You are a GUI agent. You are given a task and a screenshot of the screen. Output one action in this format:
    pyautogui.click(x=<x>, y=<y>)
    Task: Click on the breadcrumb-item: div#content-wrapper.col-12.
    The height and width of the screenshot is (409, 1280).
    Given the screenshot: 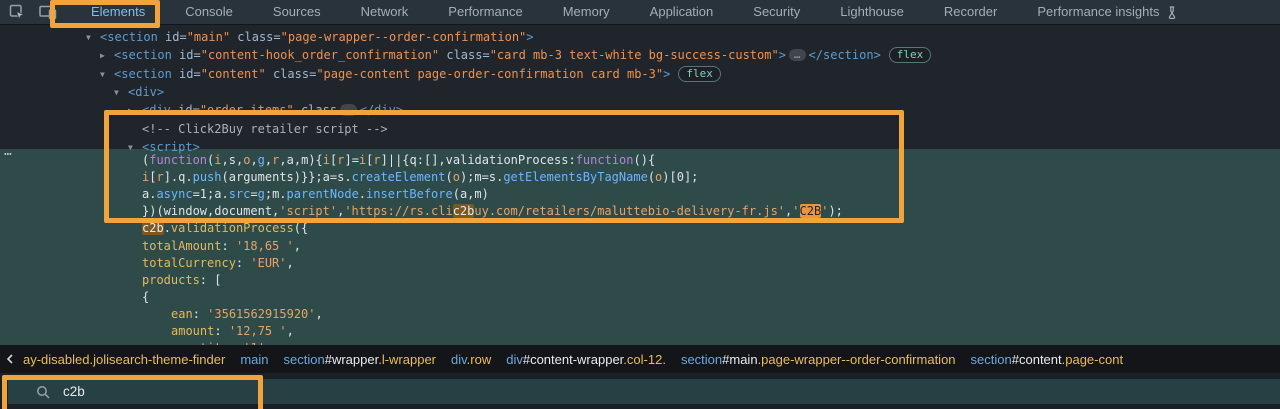 What is the action you would take?
    pyautogui.click(x=586, y=359)
    